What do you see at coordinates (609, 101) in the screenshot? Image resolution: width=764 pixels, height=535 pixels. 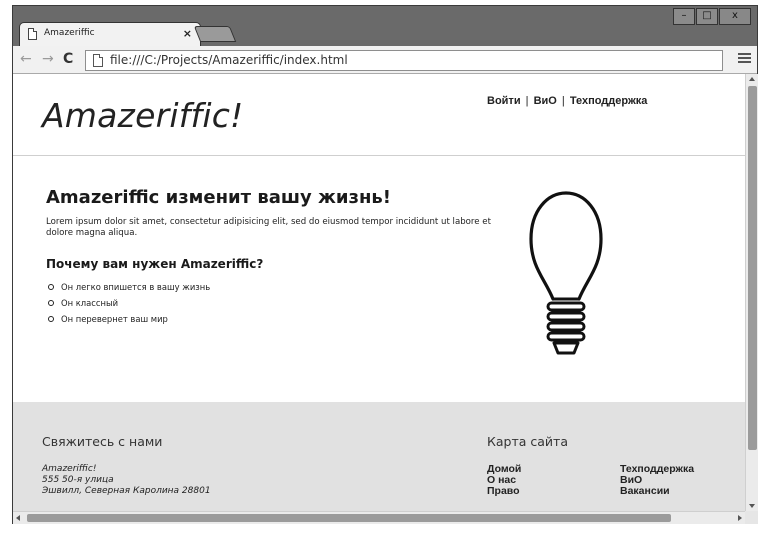 I see `nav-link-support: Техподдержка` at bounding box center [609, 101].